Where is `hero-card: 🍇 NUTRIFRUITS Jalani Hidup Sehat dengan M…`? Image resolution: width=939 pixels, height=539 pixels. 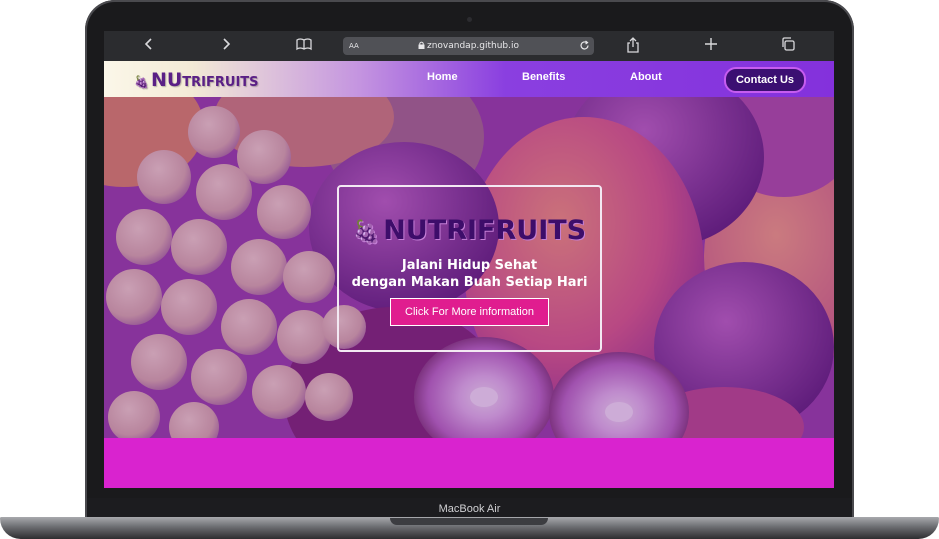 hero-card: 🍇 NUTRIFRUITS Jalani Hidup Sehat dengan M… is located at coordinates (469, 268).